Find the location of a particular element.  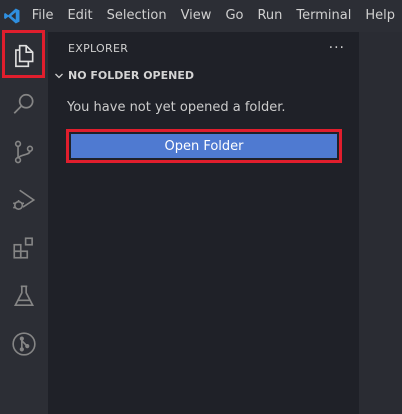

menu-view: View is located at coordinates (196, 16).